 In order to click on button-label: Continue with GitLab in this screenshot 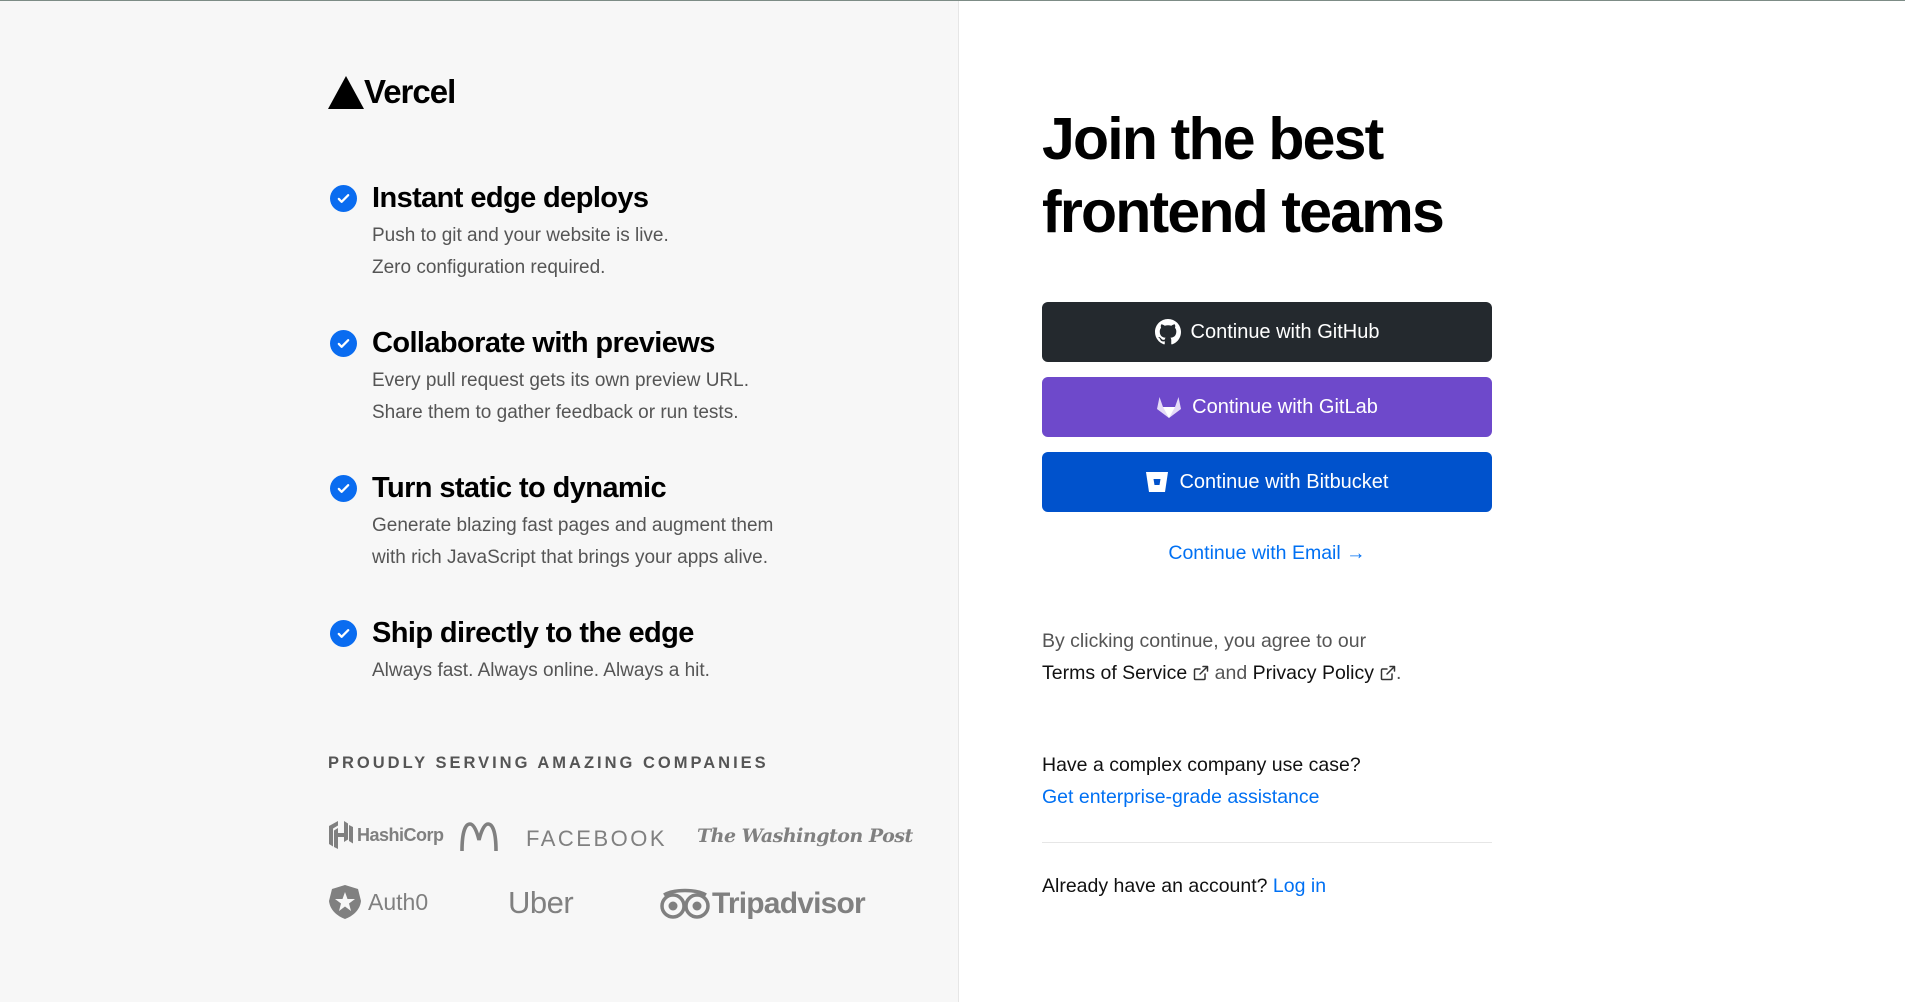, I will do `click(1285, 406)`.